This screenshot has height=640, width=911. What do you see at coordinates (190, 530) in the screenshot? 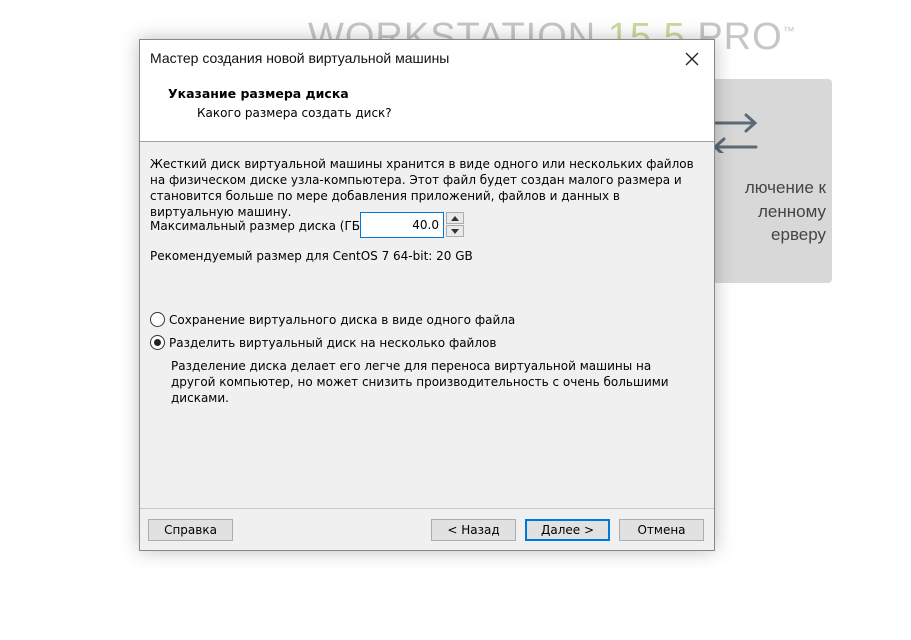
I see `help-button: Справка` at bounding box center [190, 530].